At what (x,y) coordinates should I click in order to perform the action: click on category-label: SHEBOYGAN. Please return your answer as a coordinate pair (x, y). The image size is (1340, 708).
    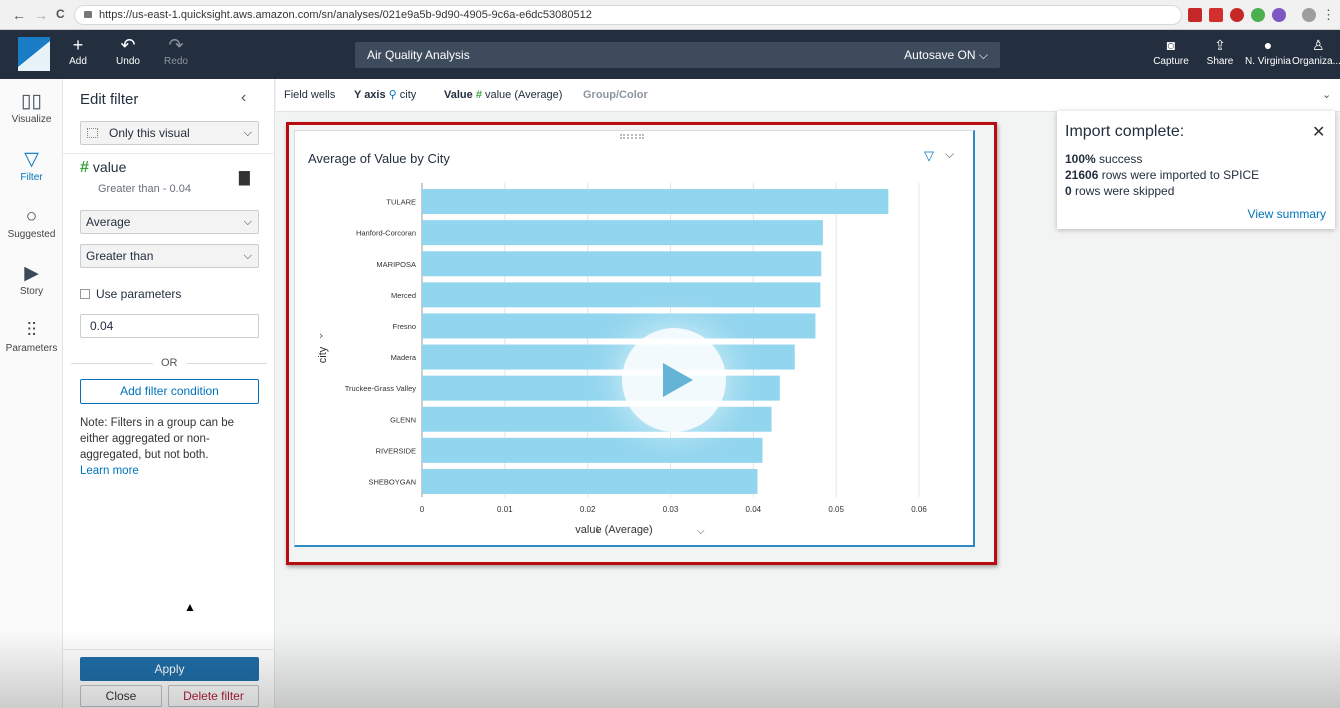
    Looking at the image, I should click on (392, 481).